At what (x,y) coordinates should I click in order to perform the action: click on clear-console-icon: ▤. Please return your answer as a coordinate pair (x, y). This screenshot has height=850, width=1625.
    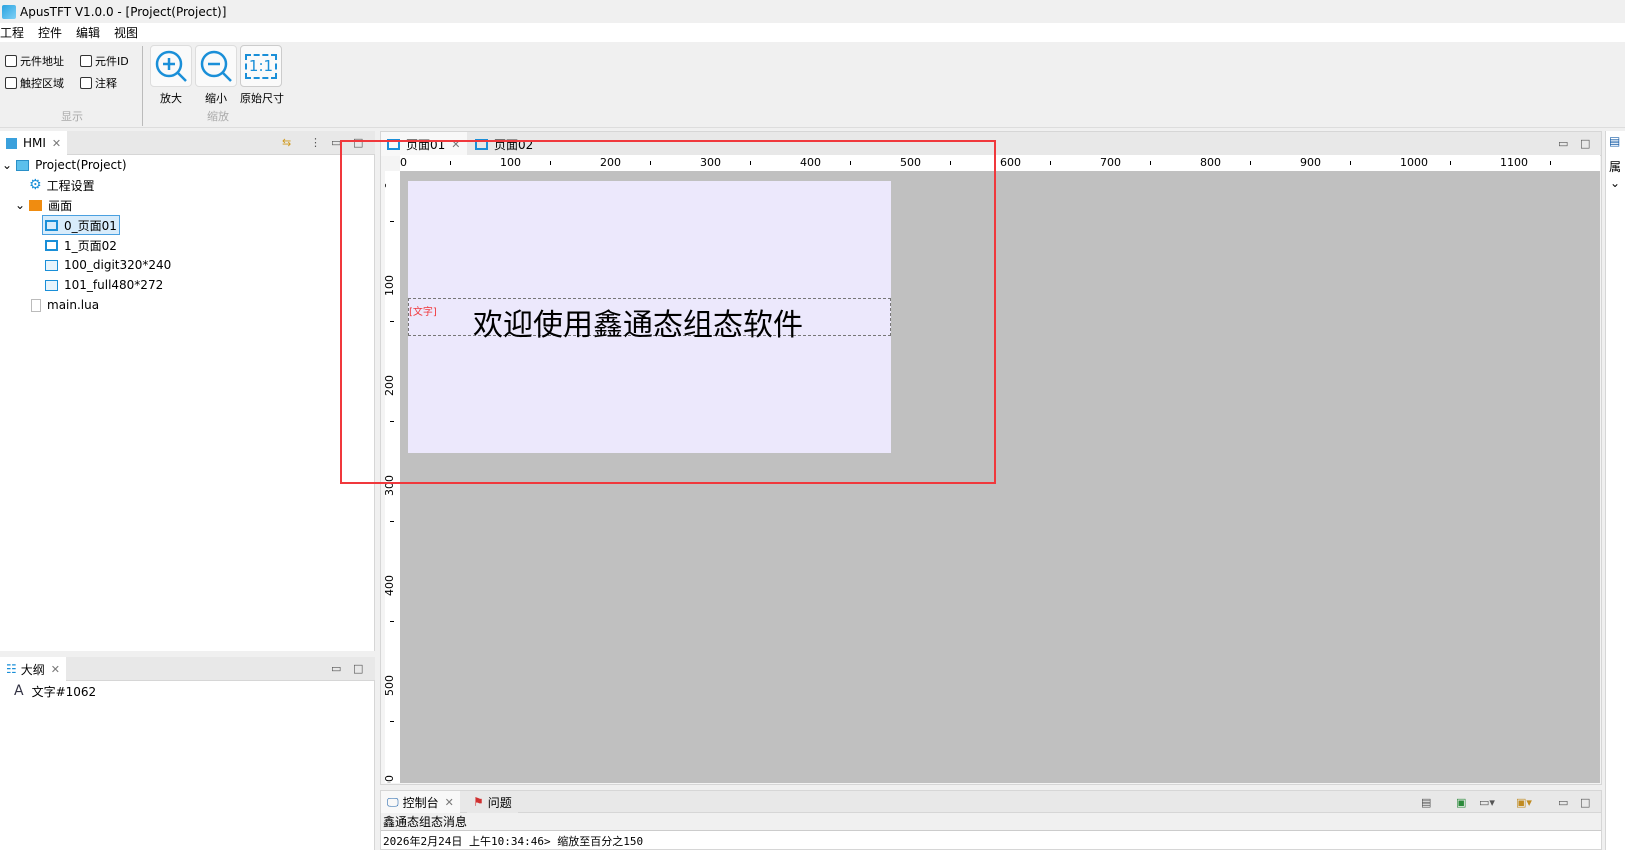
    Looking at the image, I should click on (1426, 802).